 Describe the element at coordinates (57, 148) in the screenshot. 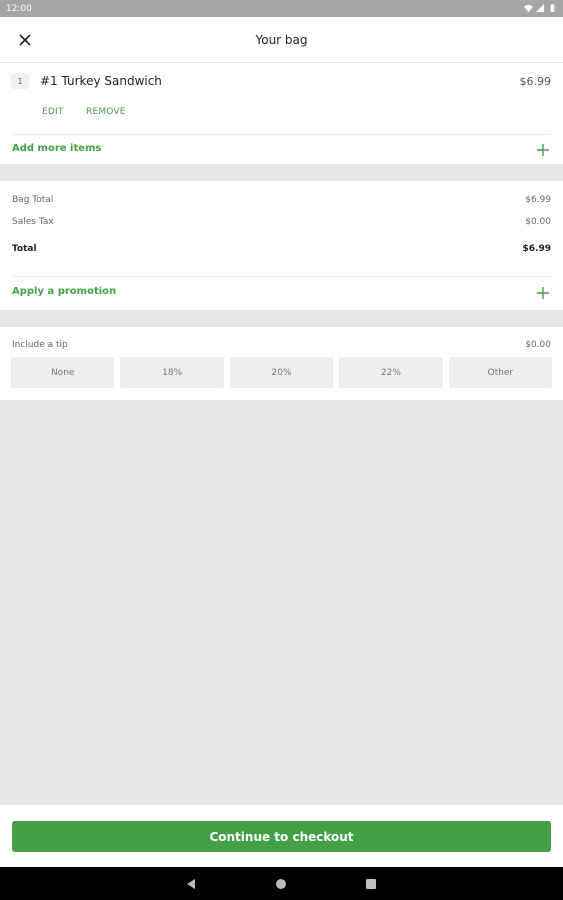

I see `add-more-items-label: Add more items` at that location.